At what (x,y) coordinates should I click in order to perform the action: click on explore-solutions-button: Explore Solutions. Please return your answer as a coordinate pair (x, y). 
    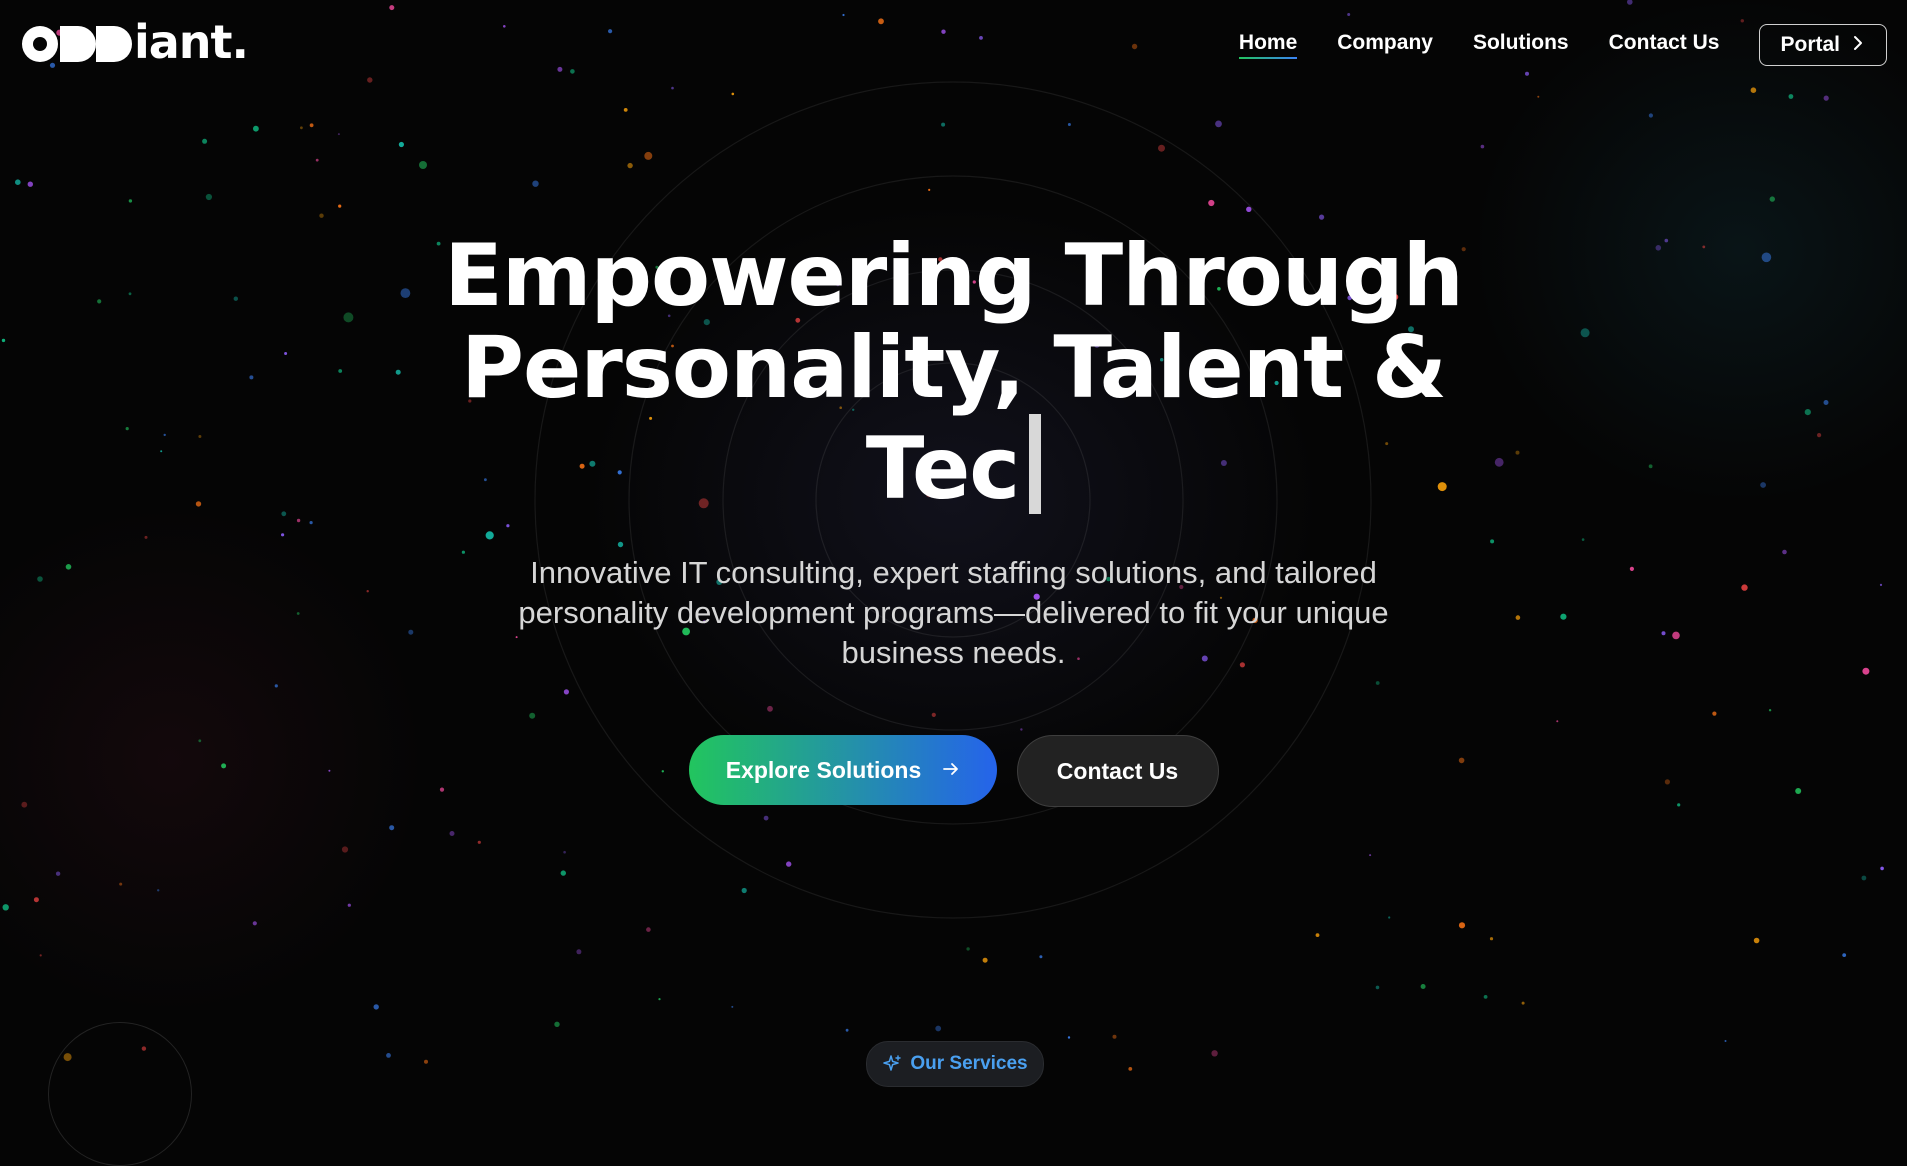
    Looking at the image, I should click on (842, 770).